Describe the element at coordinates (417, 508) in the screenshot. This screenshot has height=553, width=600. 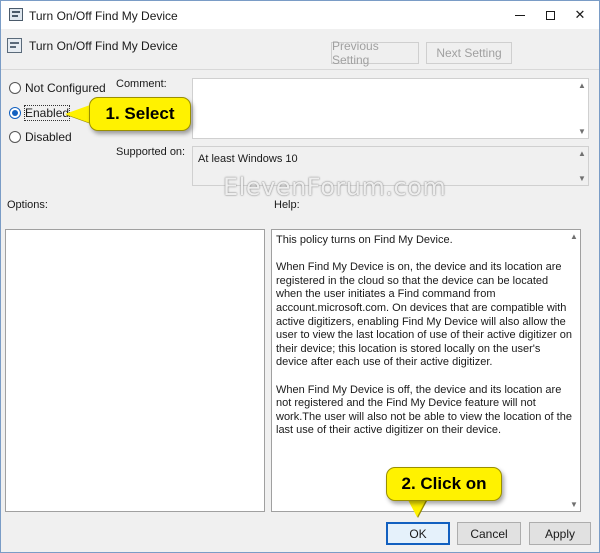
I see `callout-arrow-down-icon` at that location.